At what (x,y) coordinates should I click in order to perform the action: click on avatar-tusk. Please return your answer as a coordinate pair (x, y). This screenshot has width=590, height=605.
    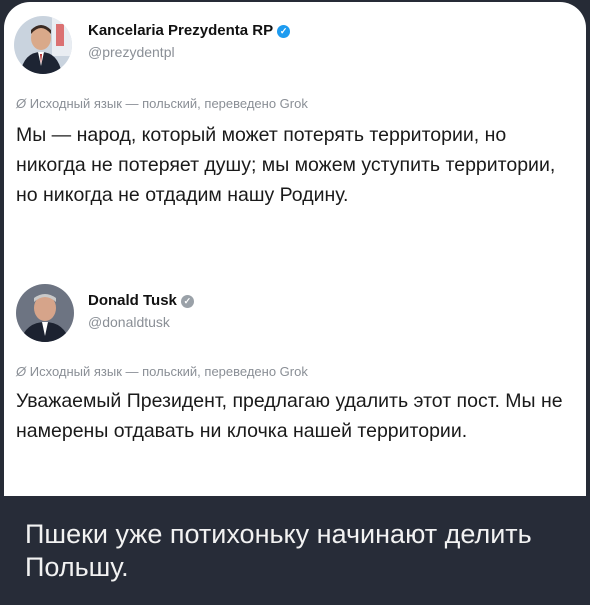
    Looking at the image, I should click on (45, 313).